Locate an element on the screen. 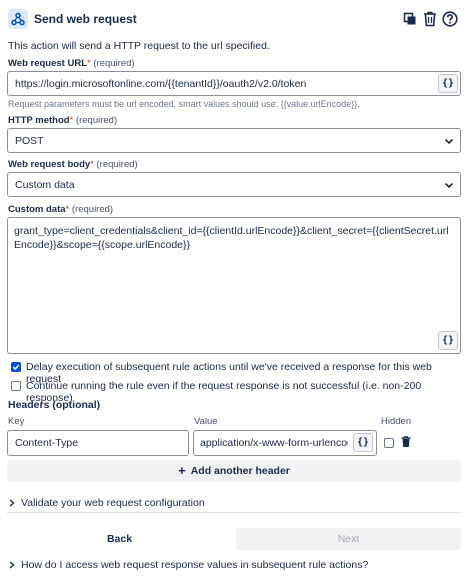 The width and height of the screenshot is (467, 581). divider is located at coordinates (234, 512).